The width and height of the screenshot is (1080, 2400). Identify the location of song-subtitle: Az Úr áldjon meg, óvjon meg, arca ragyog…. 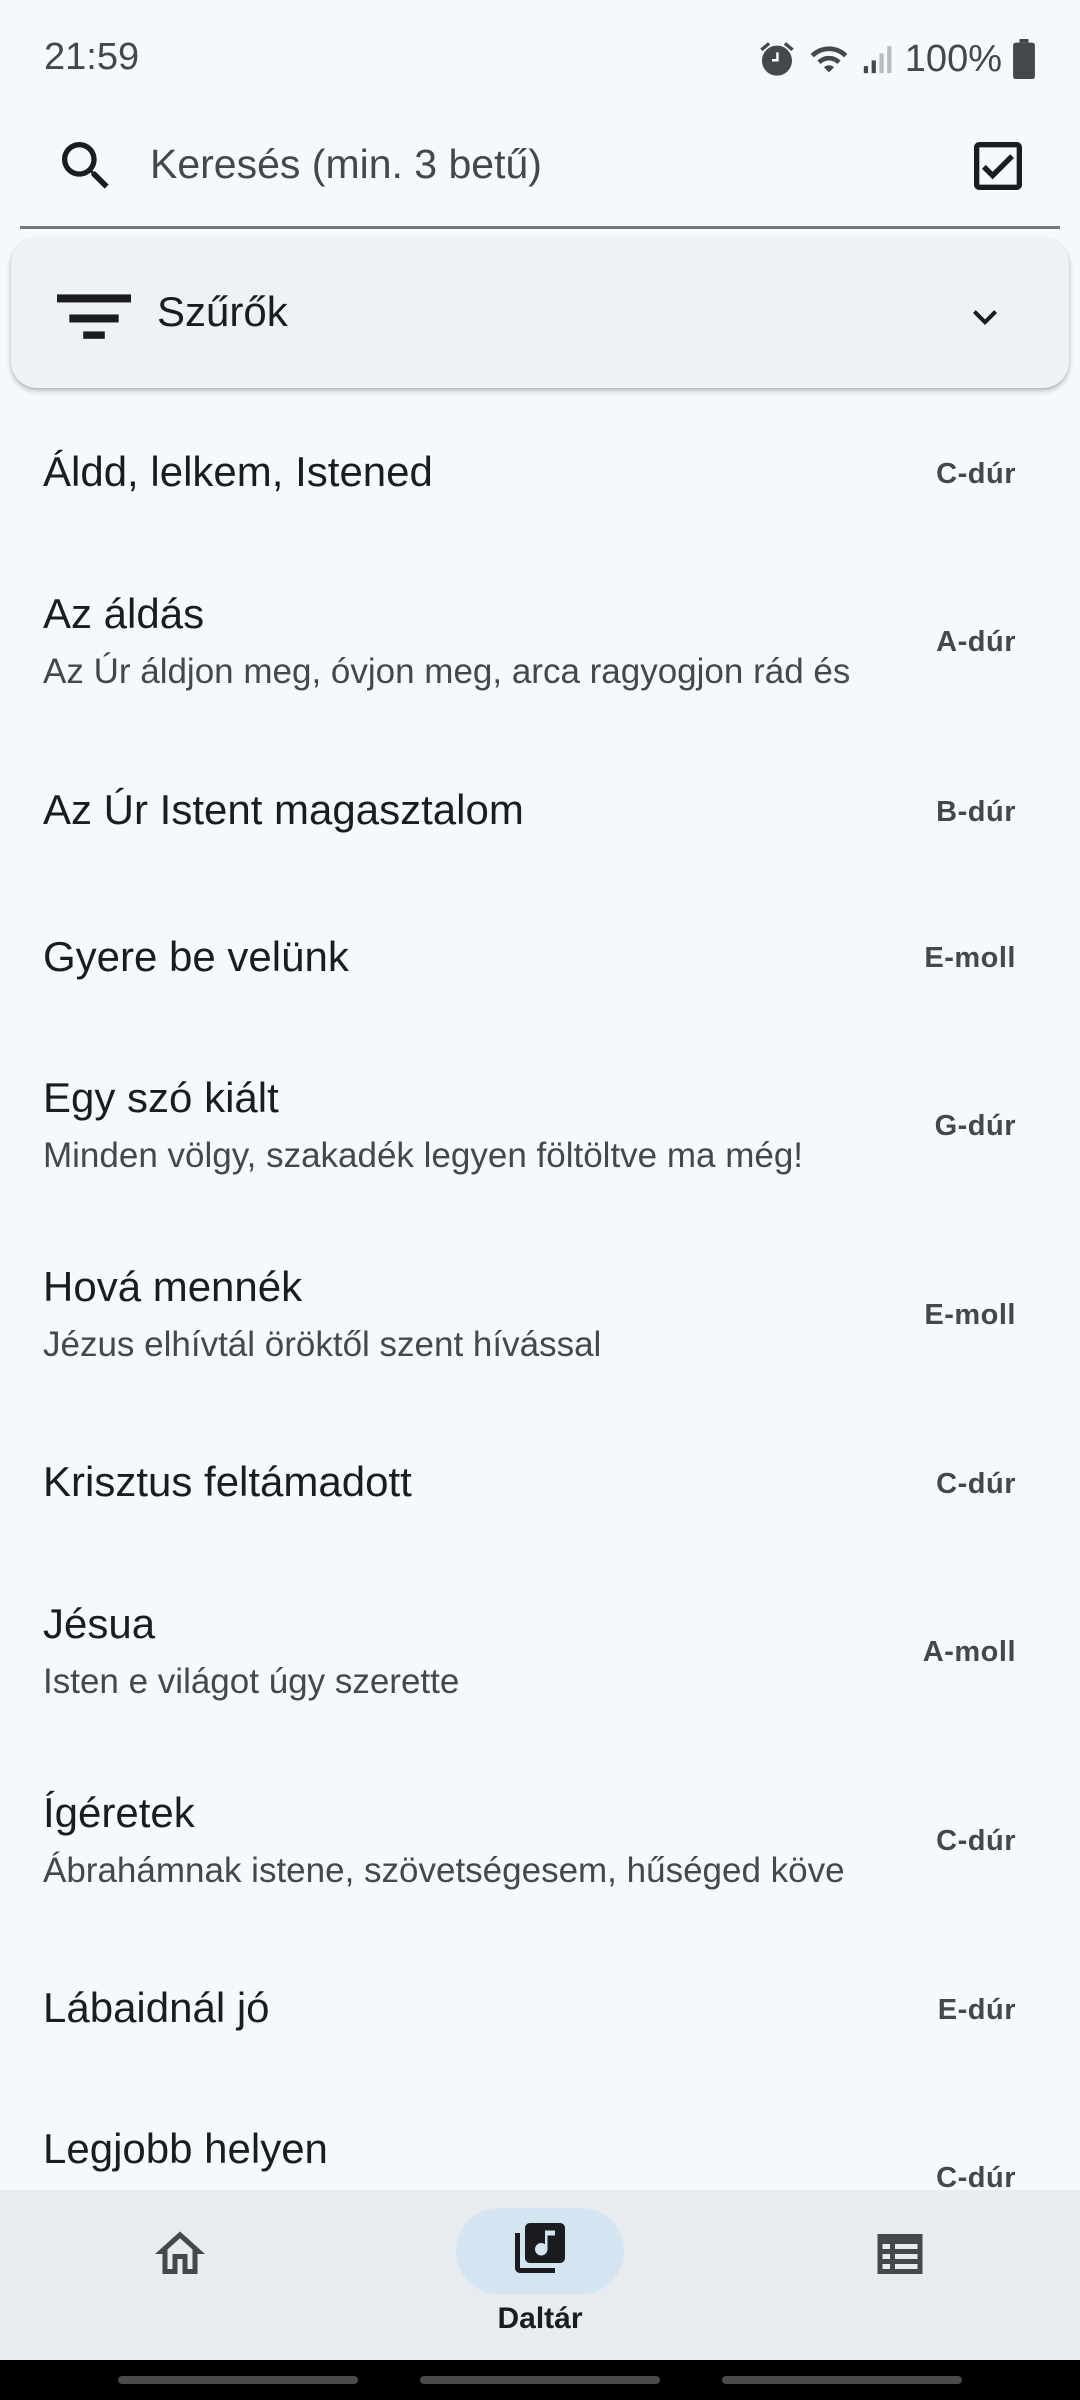
(447, 671).